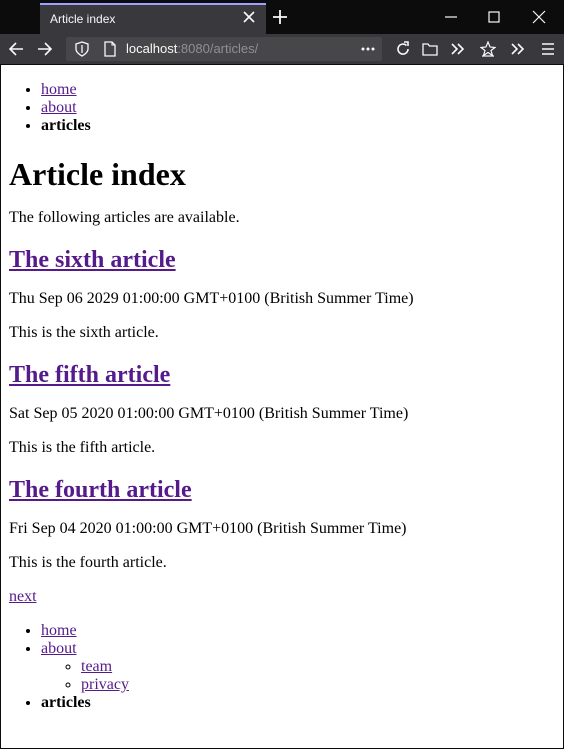  I want to click on subnav-link-team: team, so click(96, 666).